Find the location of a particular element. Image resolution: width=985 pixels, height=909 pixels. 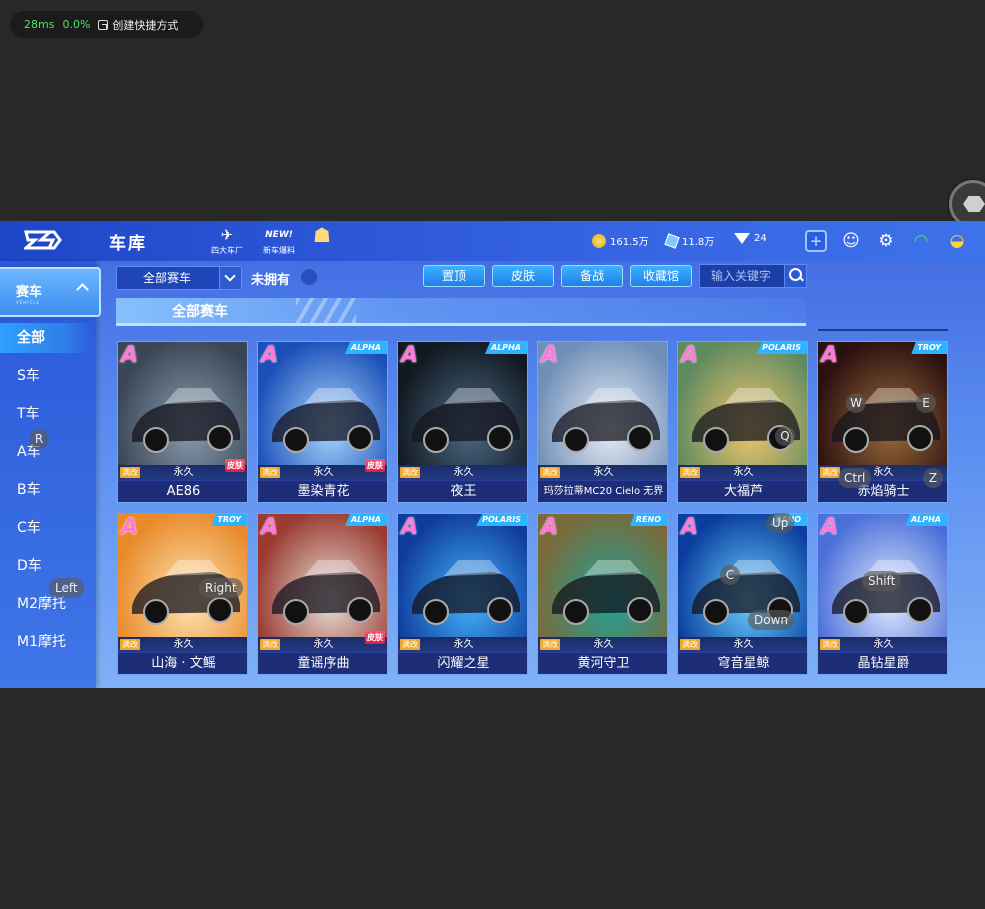

chevron-down-icon is located at coordinates (230, 278).